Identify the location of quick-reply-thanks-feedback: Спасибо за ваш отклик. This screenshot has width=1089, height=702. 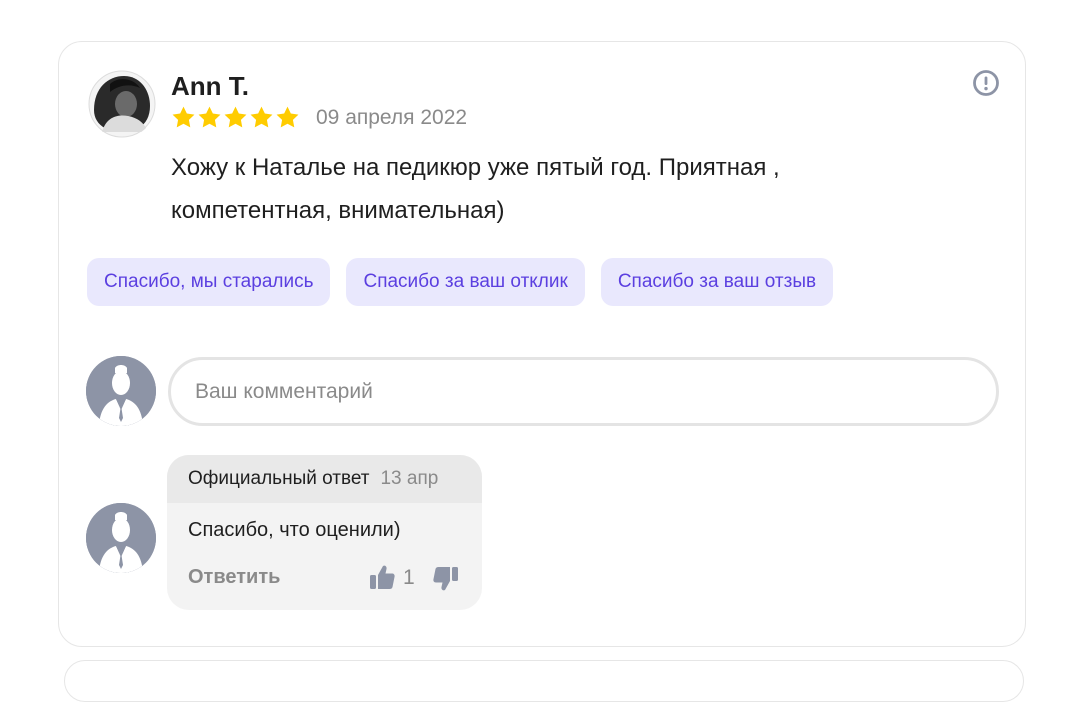
(465, 282).